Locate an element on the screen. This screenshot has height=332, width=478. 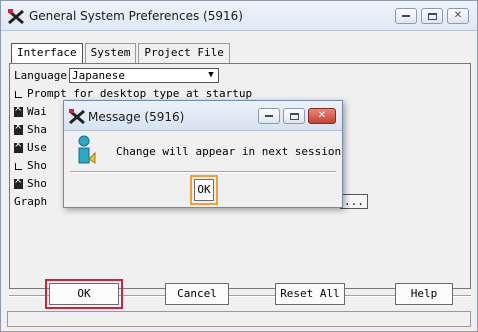
dropdown-arrow-icon: ▼ is located at coordinates (211, 75).